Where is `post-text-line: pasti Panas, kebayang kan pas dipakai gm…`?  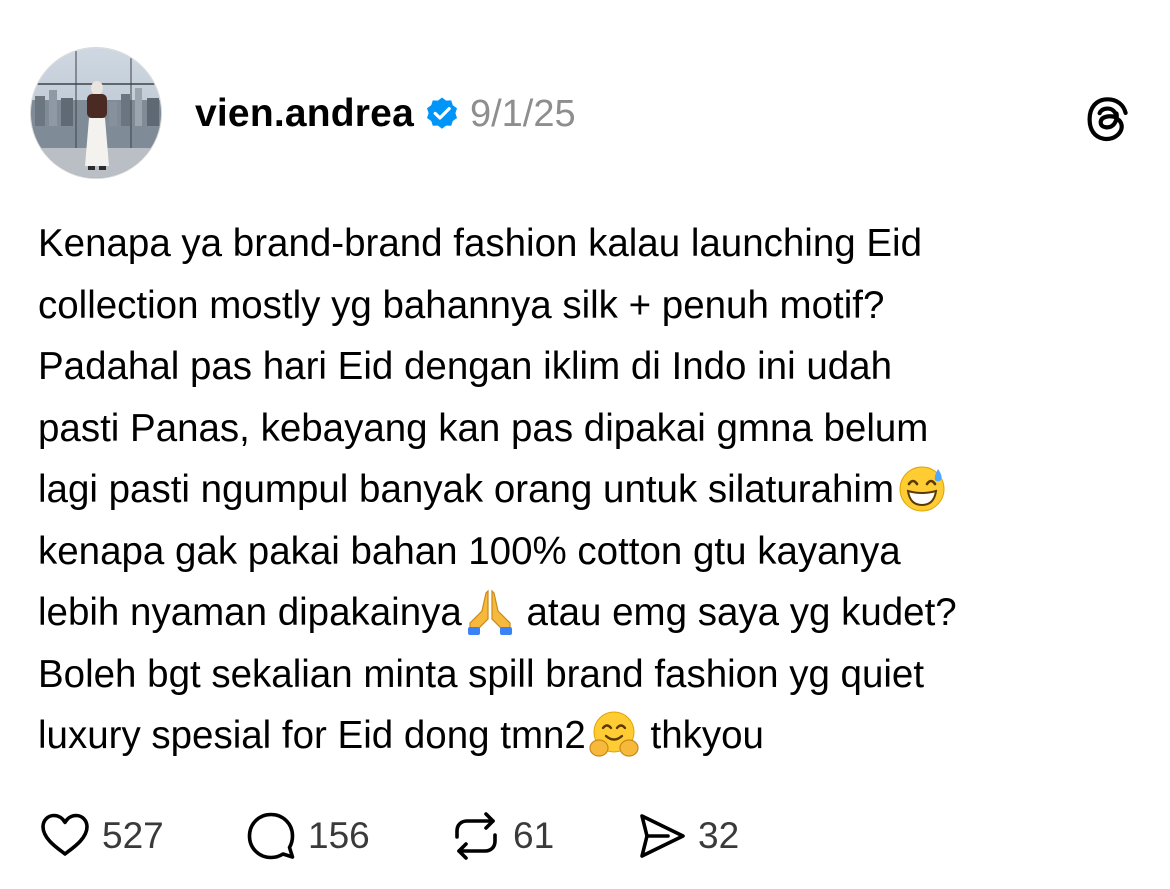
post-text-line: pasti Panas, kebayang kan pas dipakai gm… is located at coordinates (483, 428).